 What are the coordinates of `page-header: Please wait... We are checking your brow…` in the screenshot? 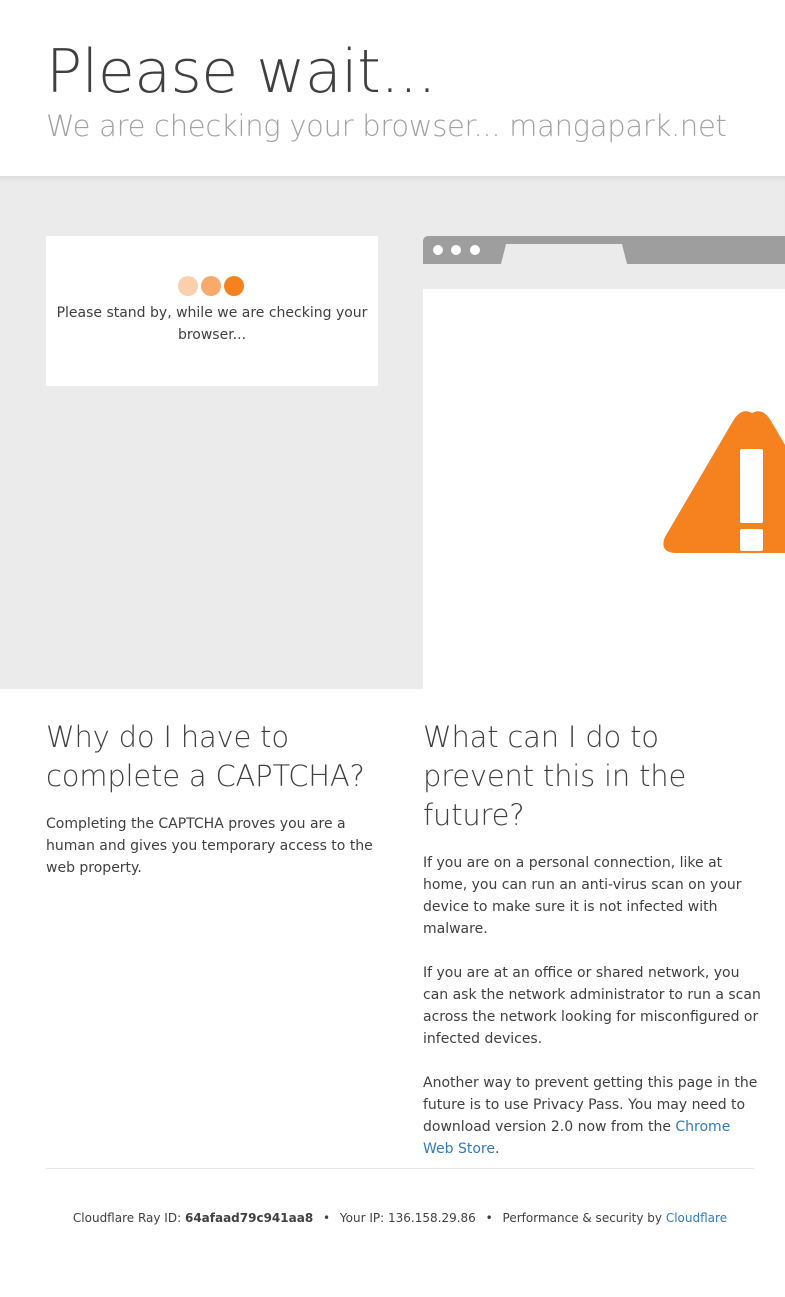 It's located at (392, 88).